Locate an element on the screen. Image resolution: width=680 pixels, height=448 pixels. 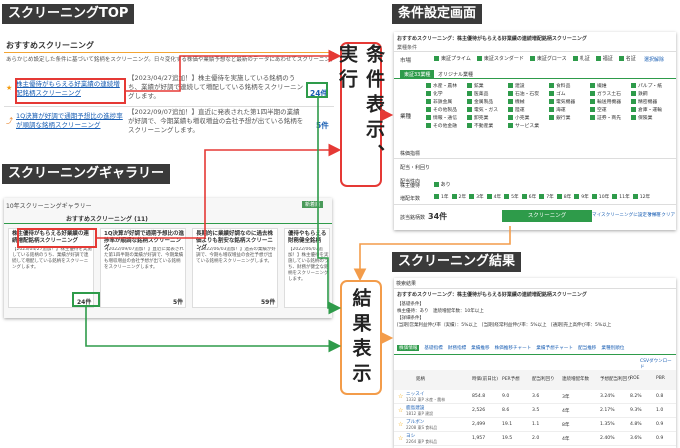
arrow-conditions-to-result is located at coordinates (432, 254).